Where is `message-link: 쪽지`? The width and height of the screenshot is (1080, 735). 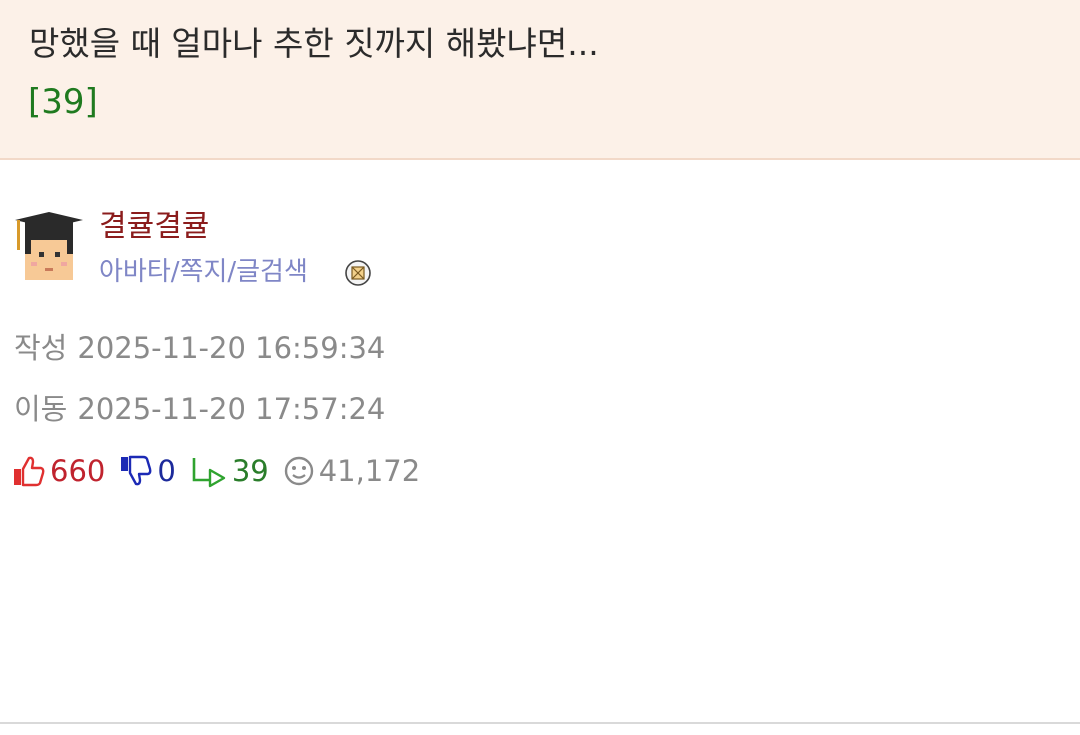 message-link: 쪽지 is located at coordinates (204, 272).